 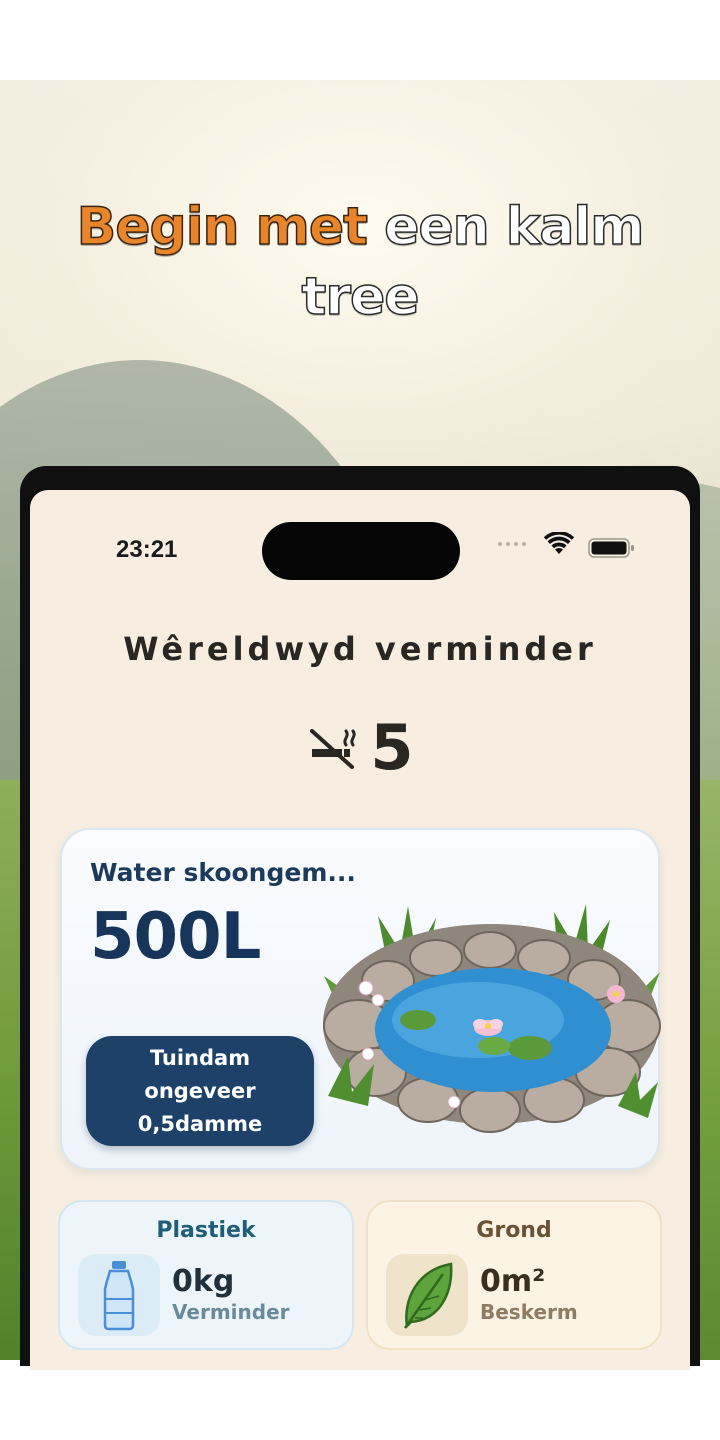 What do you see at coordinates (206, 1230) in the screenshot?
I see `plastic-title: Plastiek` at bounding box center [206, 1230].